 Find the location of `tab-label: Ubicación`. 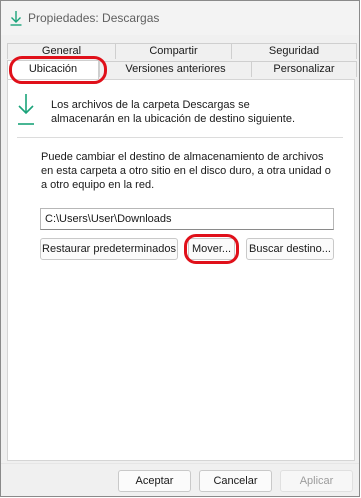

tab-label: Ubicación is located at coordinates (53, 69).